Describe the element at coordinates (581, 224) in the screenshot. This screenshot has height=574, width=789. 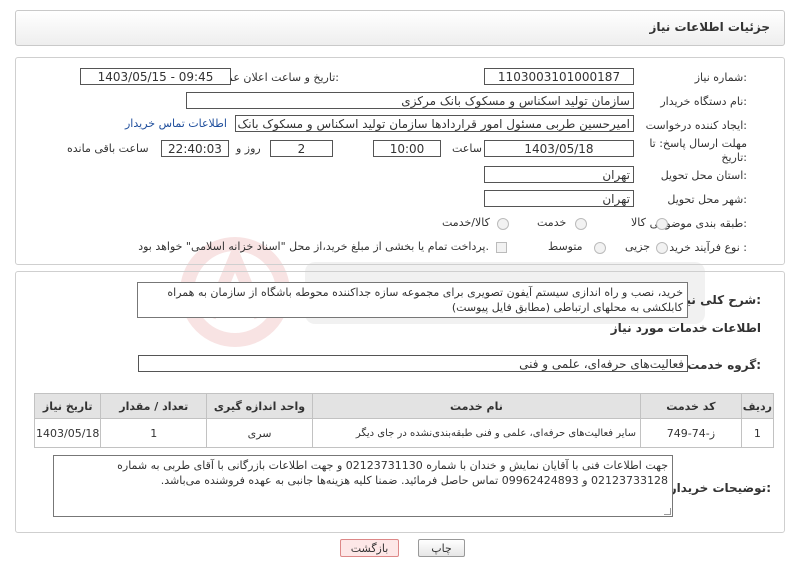
I see `category-radio-service` at that location.